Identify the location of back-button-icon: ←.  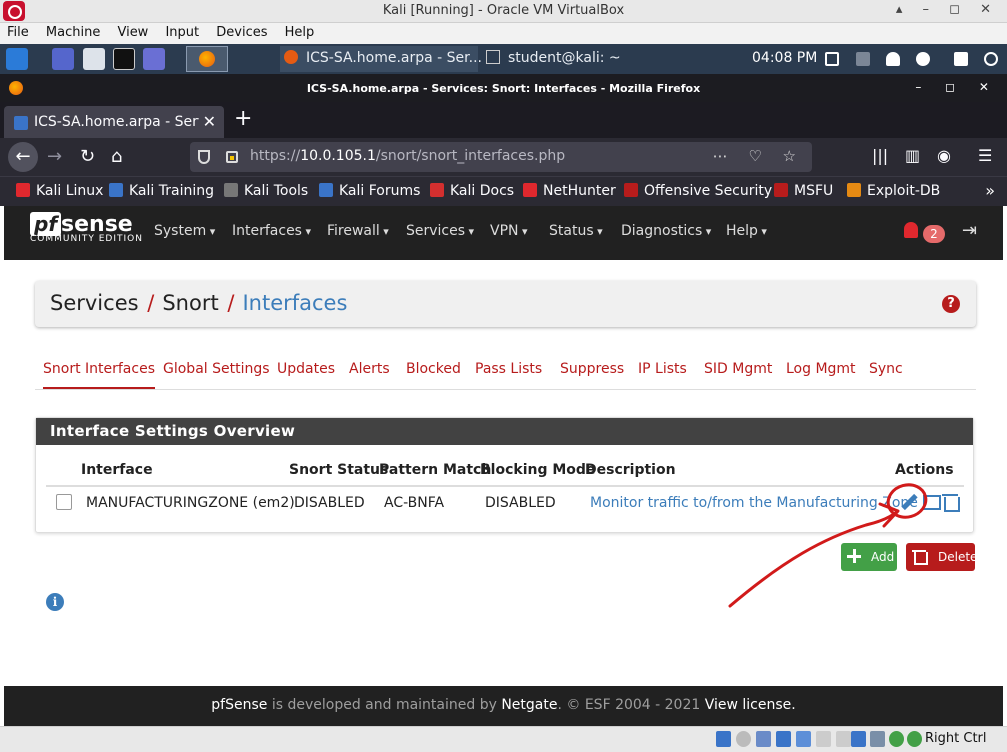
(23, 157).